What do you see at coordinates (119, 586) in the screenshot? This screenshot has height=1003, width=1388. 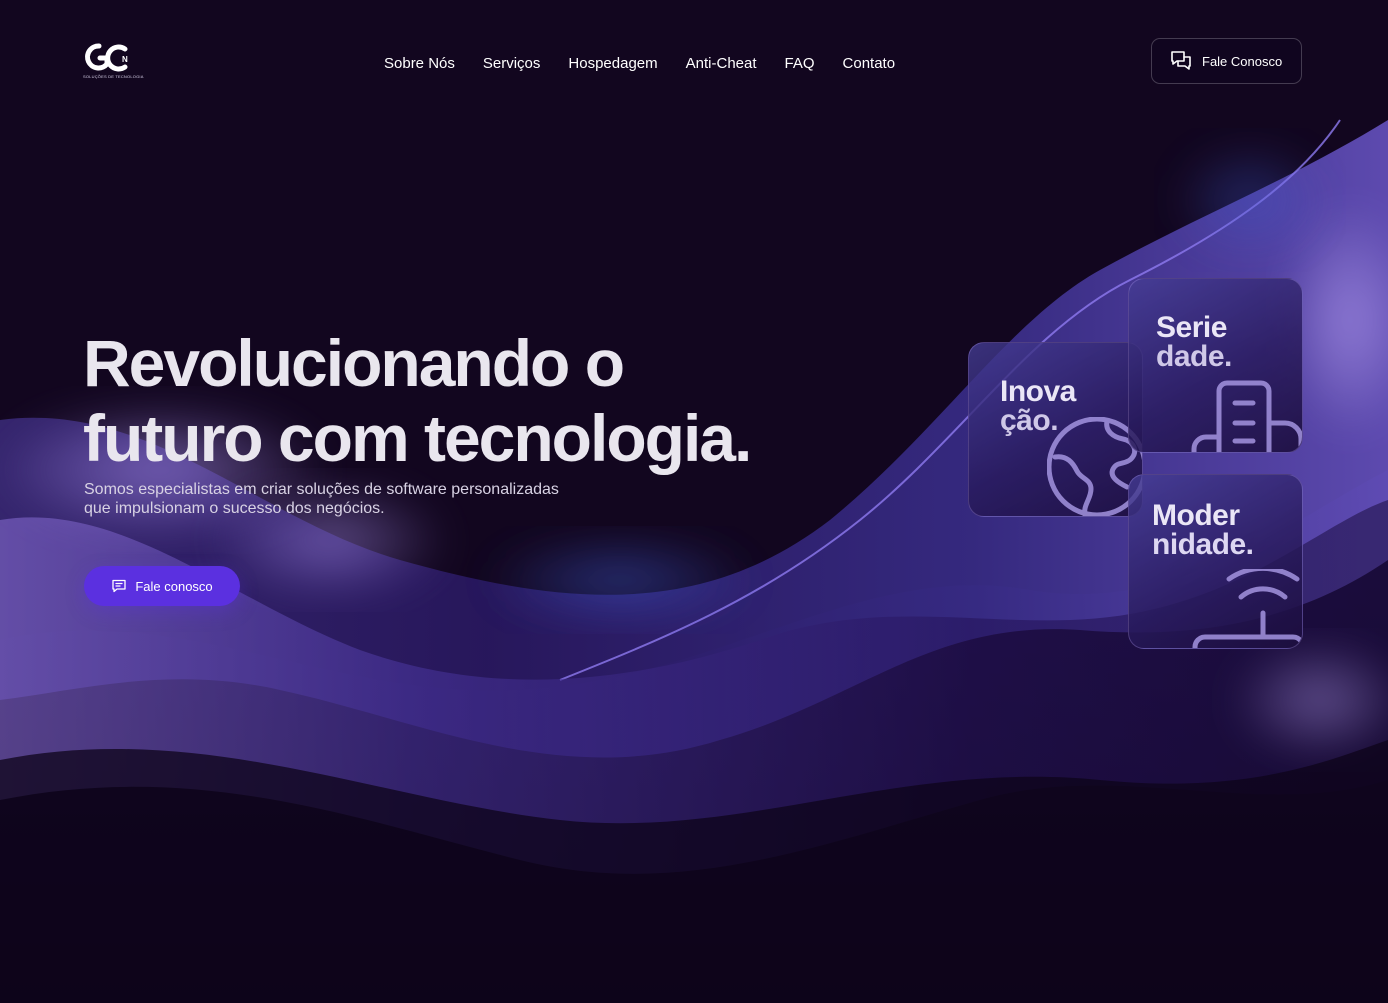 I see `message-icon` at bounding box center [119, 586].